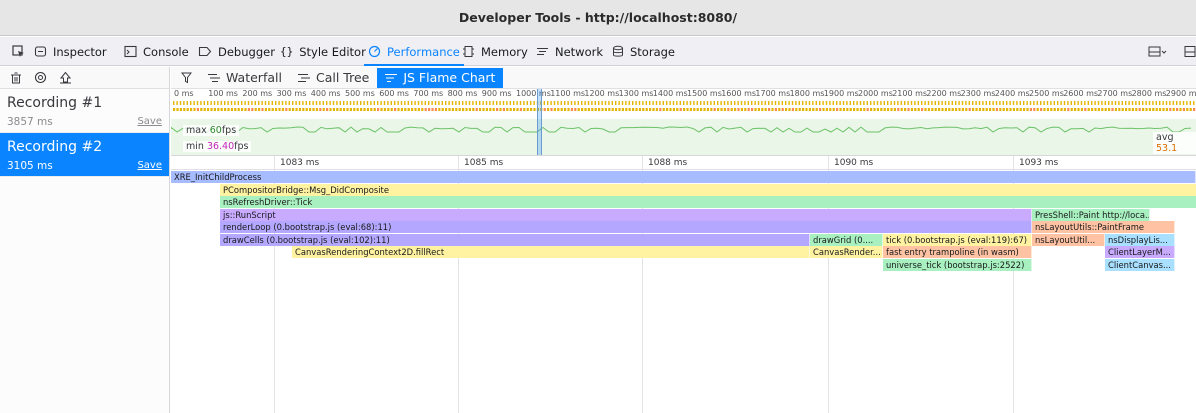  What do you see at coordinates (957, 264) in the screenshot?
I see `flame-frame: universe_tick (bootstrap.js:2522)` at bounding box center [957, 264].